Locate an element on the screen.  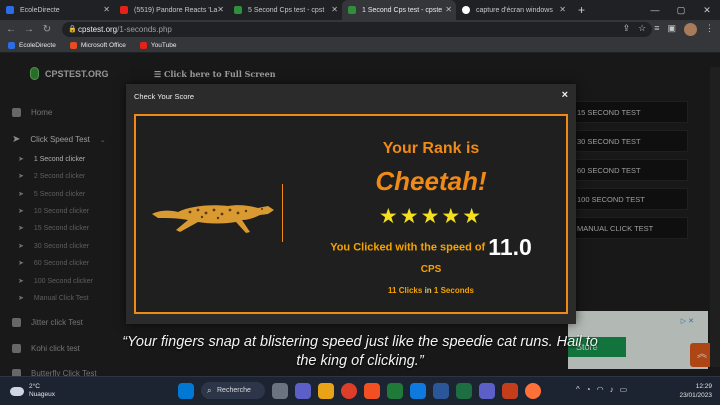
tab-capture-ecran: capture d'écran windows ✕ is located at coordinates (513, 10).